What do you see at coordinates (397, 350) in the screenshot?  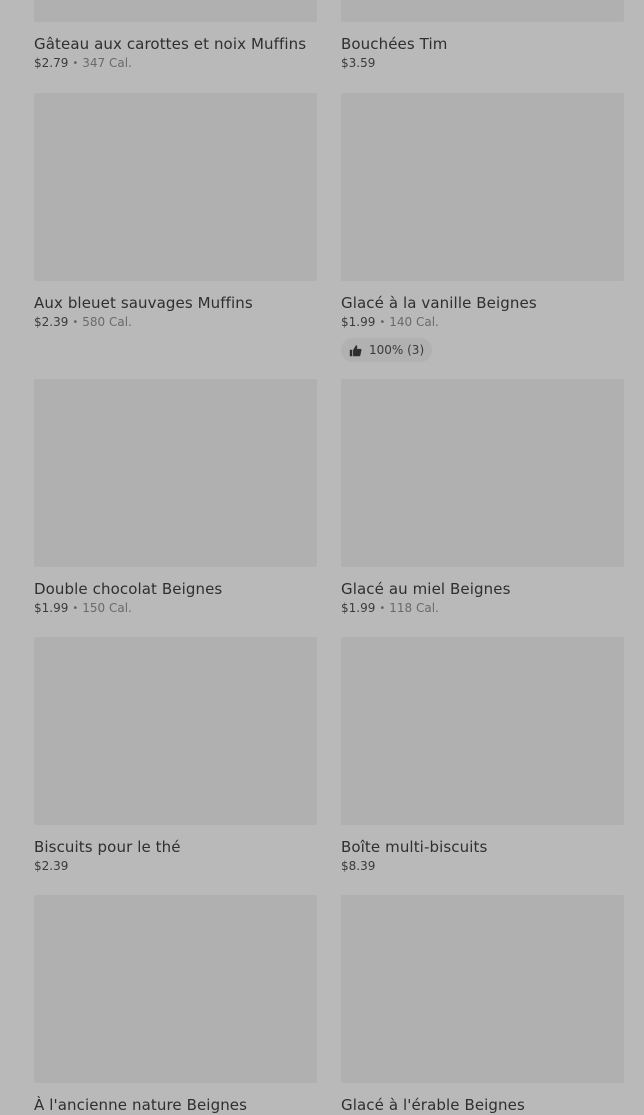 I see `rating-text: 100% (3)` at bounding box center [397, 350].